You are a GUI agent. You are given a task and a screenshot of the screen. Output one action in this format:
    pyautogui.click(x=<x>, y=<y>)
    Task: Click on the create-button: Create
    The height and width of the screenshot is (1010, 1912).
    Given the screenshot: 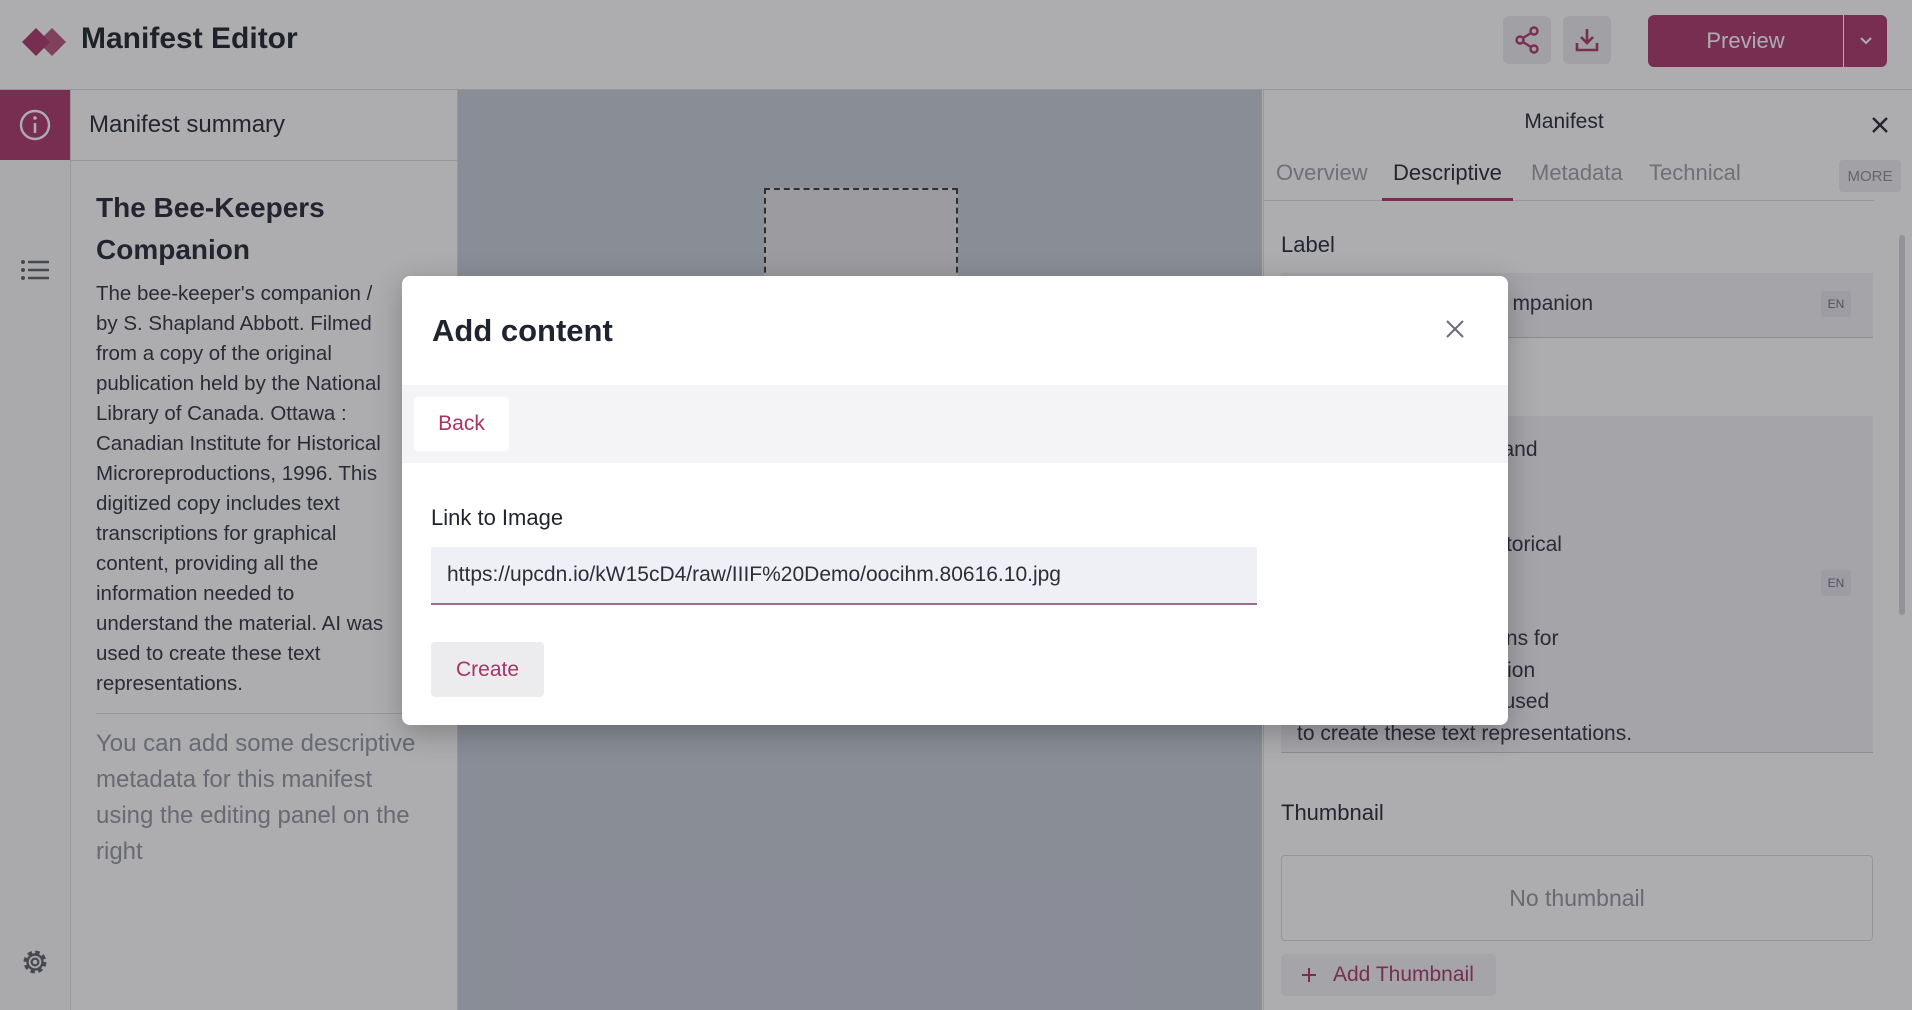 What is the action you would take?
    pyautogui.click(x=487, y=669)
    